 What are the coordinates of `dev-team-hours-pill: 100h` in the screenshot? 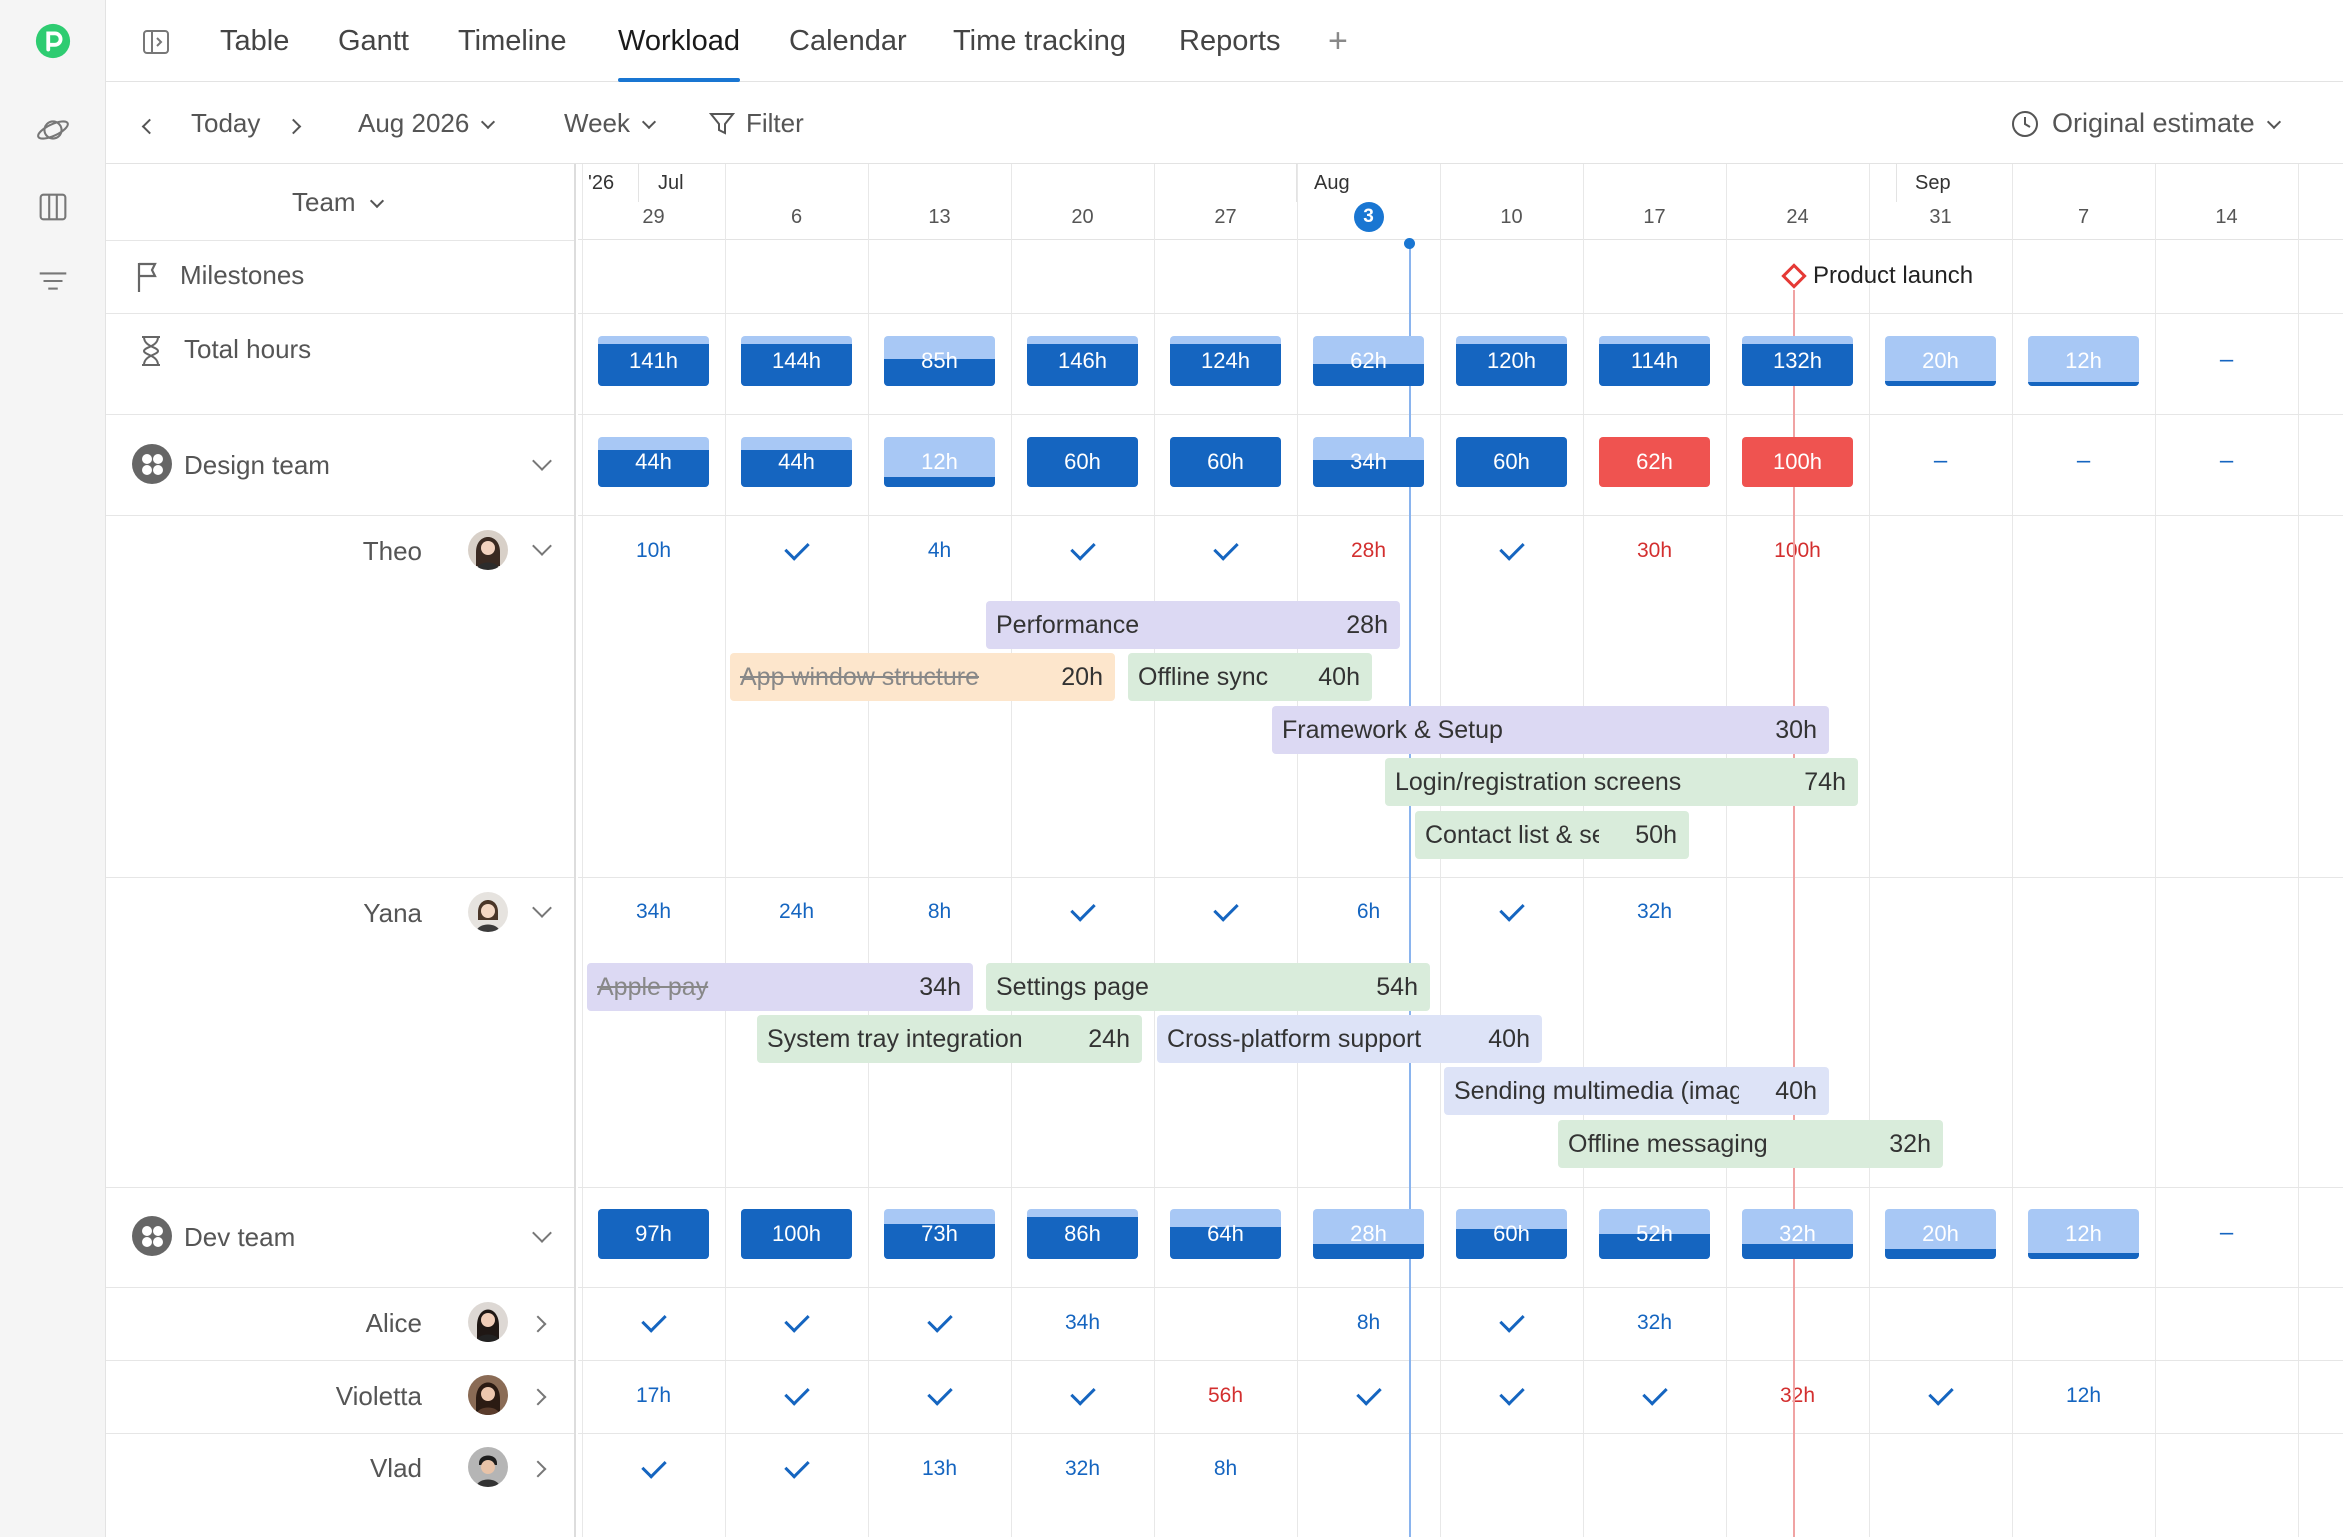 It's located at (796, 1234).